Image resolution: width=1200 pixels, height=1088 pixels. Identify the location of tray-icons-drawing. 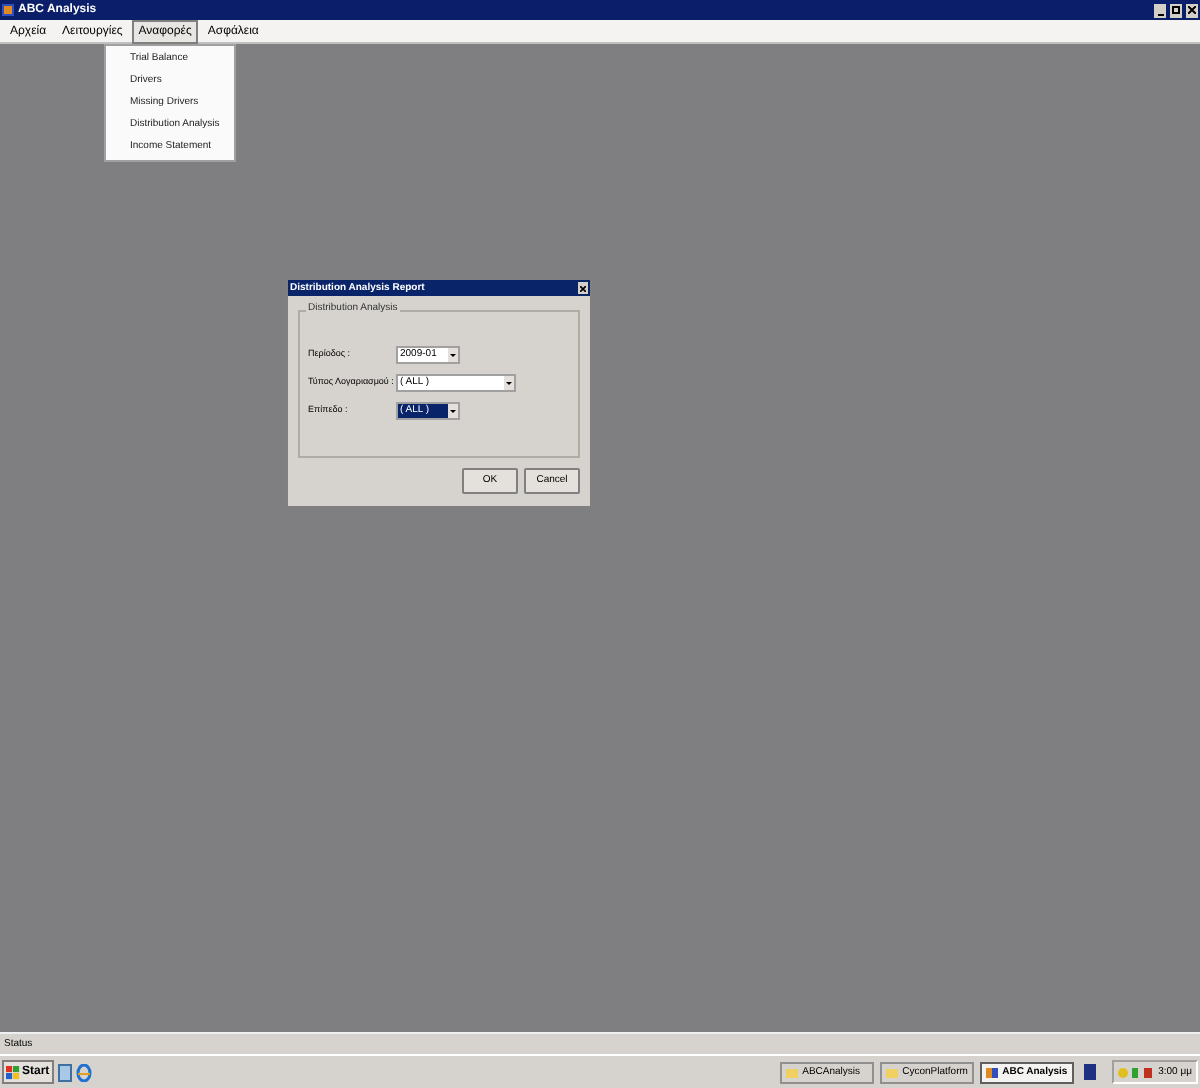
(1136, 1072).